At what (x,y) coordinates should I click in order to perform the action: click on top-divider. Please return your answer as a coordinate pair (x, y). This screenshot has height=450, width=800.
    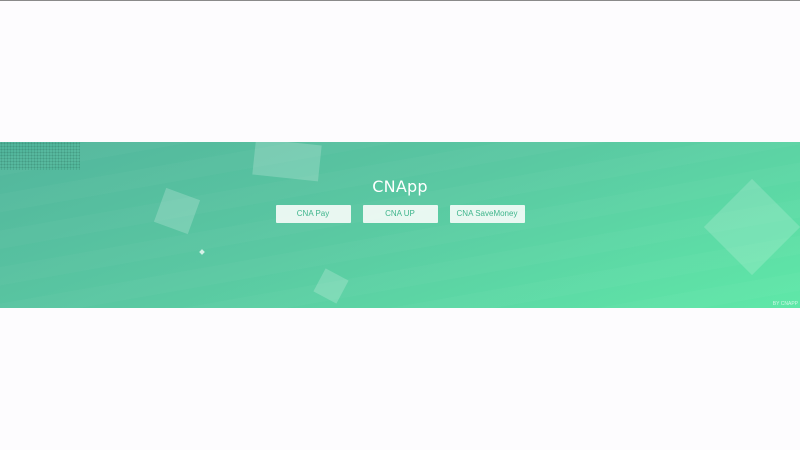
    Looking at the image, I should click on (400, 0).